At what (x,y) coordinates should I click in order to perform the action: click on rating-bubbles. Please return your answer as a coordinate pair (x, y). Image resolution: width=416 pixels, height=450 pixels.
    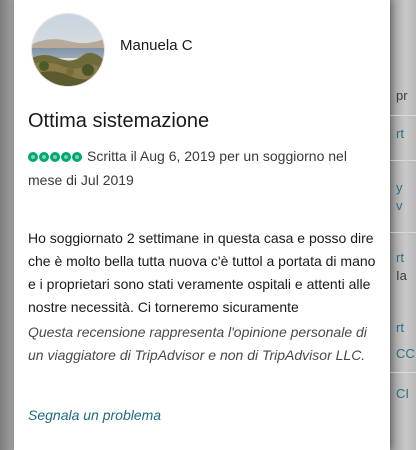
    Looking at the image, I should click on (55, 157).